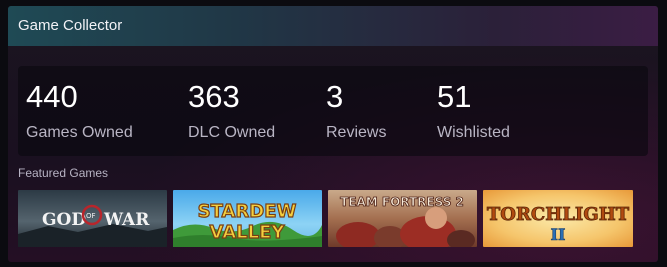 The height and width of the screenshot is (267, 667). What do you see at coordinates (79, 111) in the screenshot?
I see `stat-games-owned: 440 Games Owned` at bounding box center [79, 111].